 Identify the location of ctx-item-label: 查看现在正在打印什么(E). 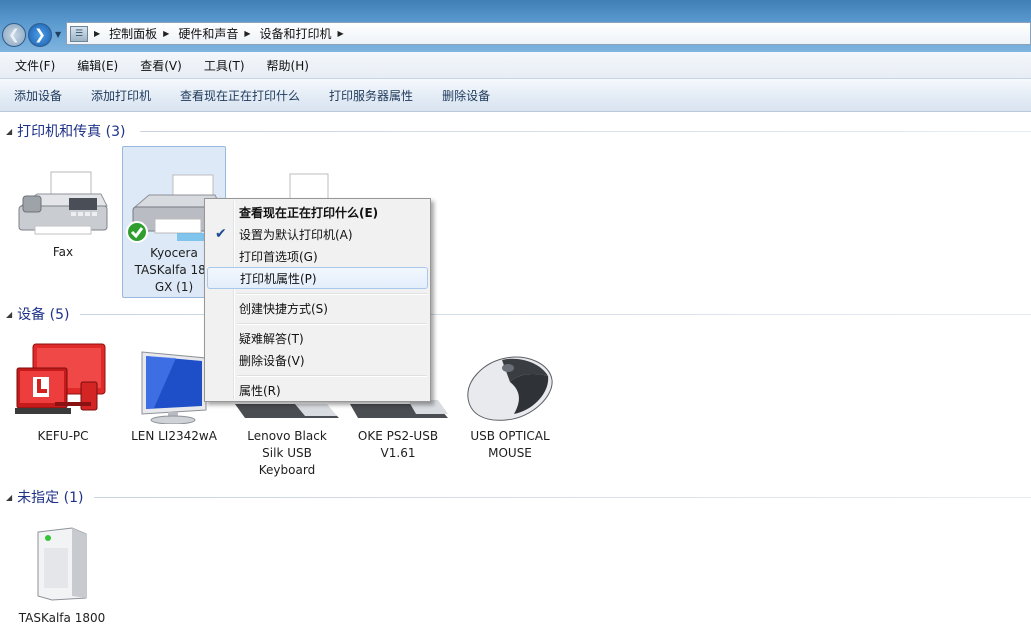
(309, 212).